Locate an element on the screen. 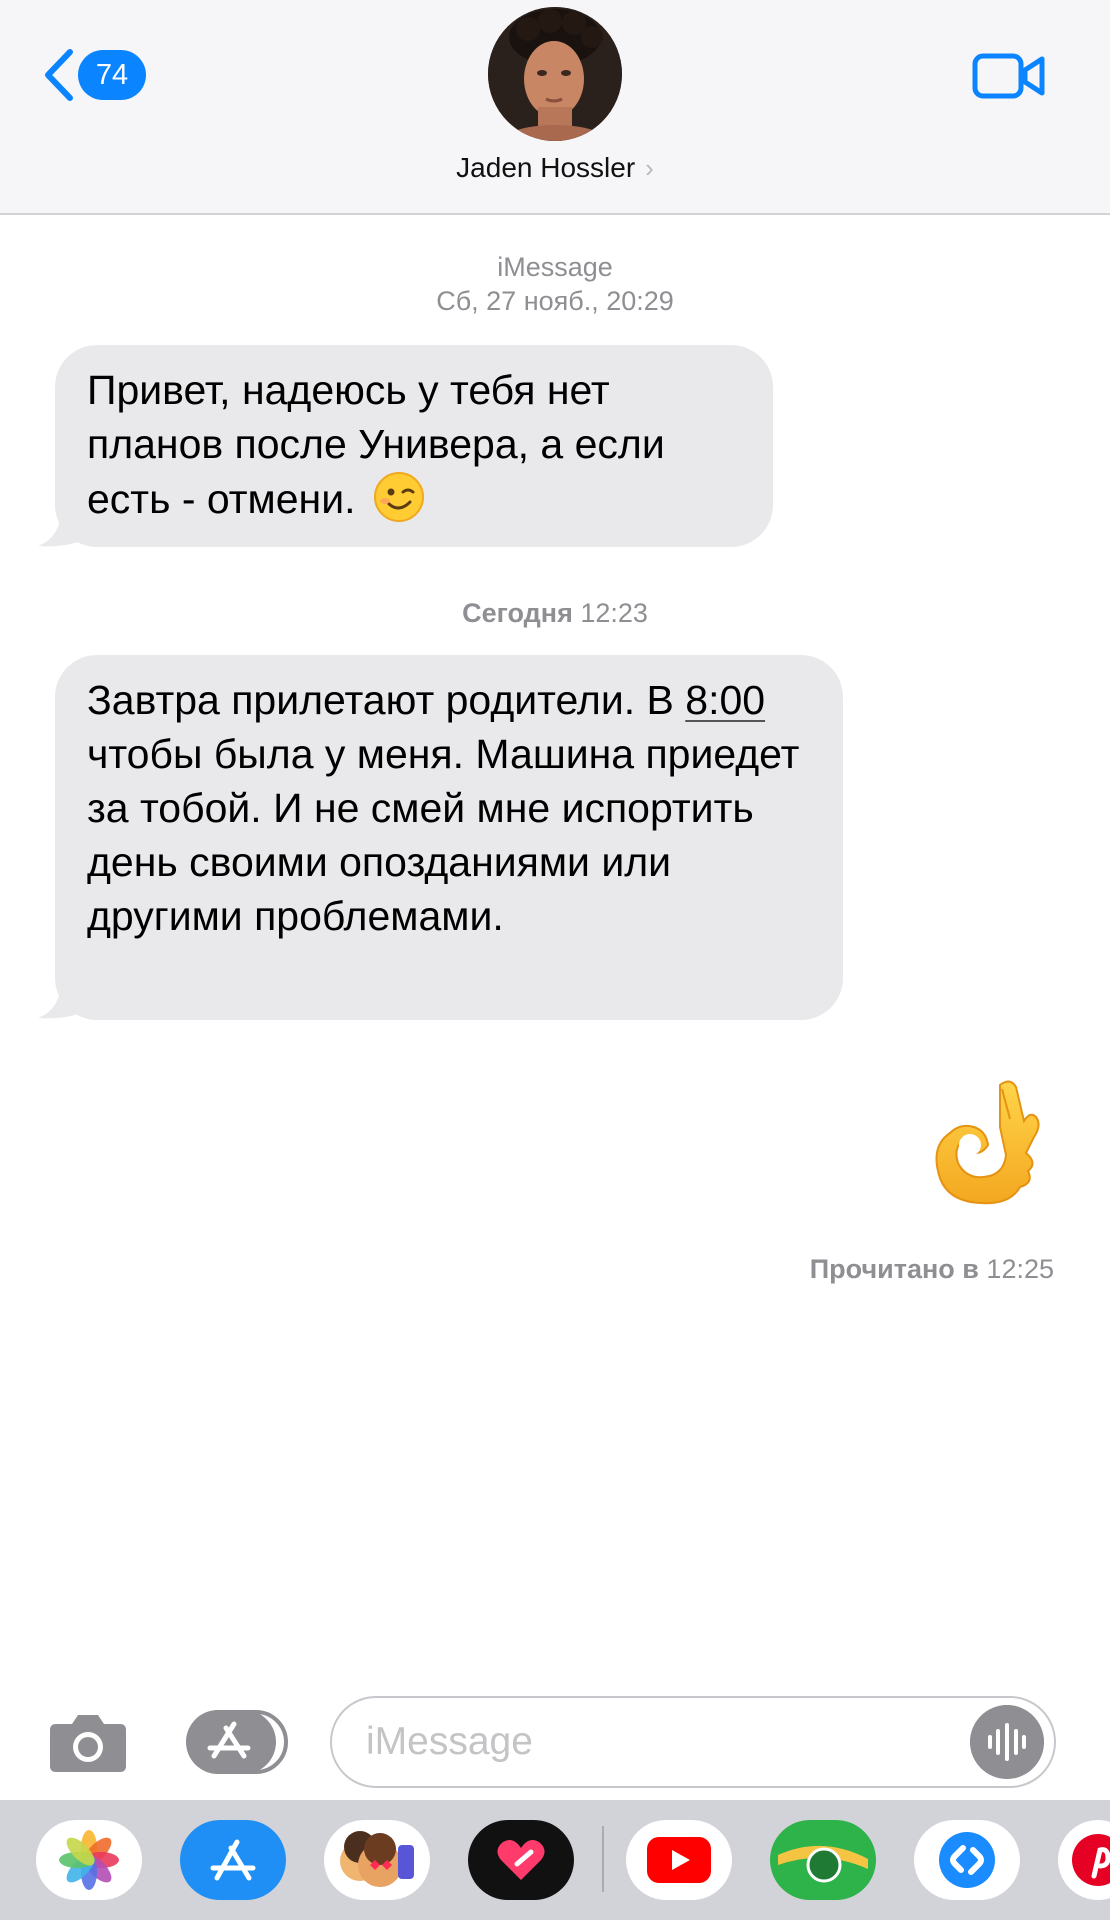 This screenshot has height=1920, width=1110. time-link: 8:00 is located at coordinates (725, 700).